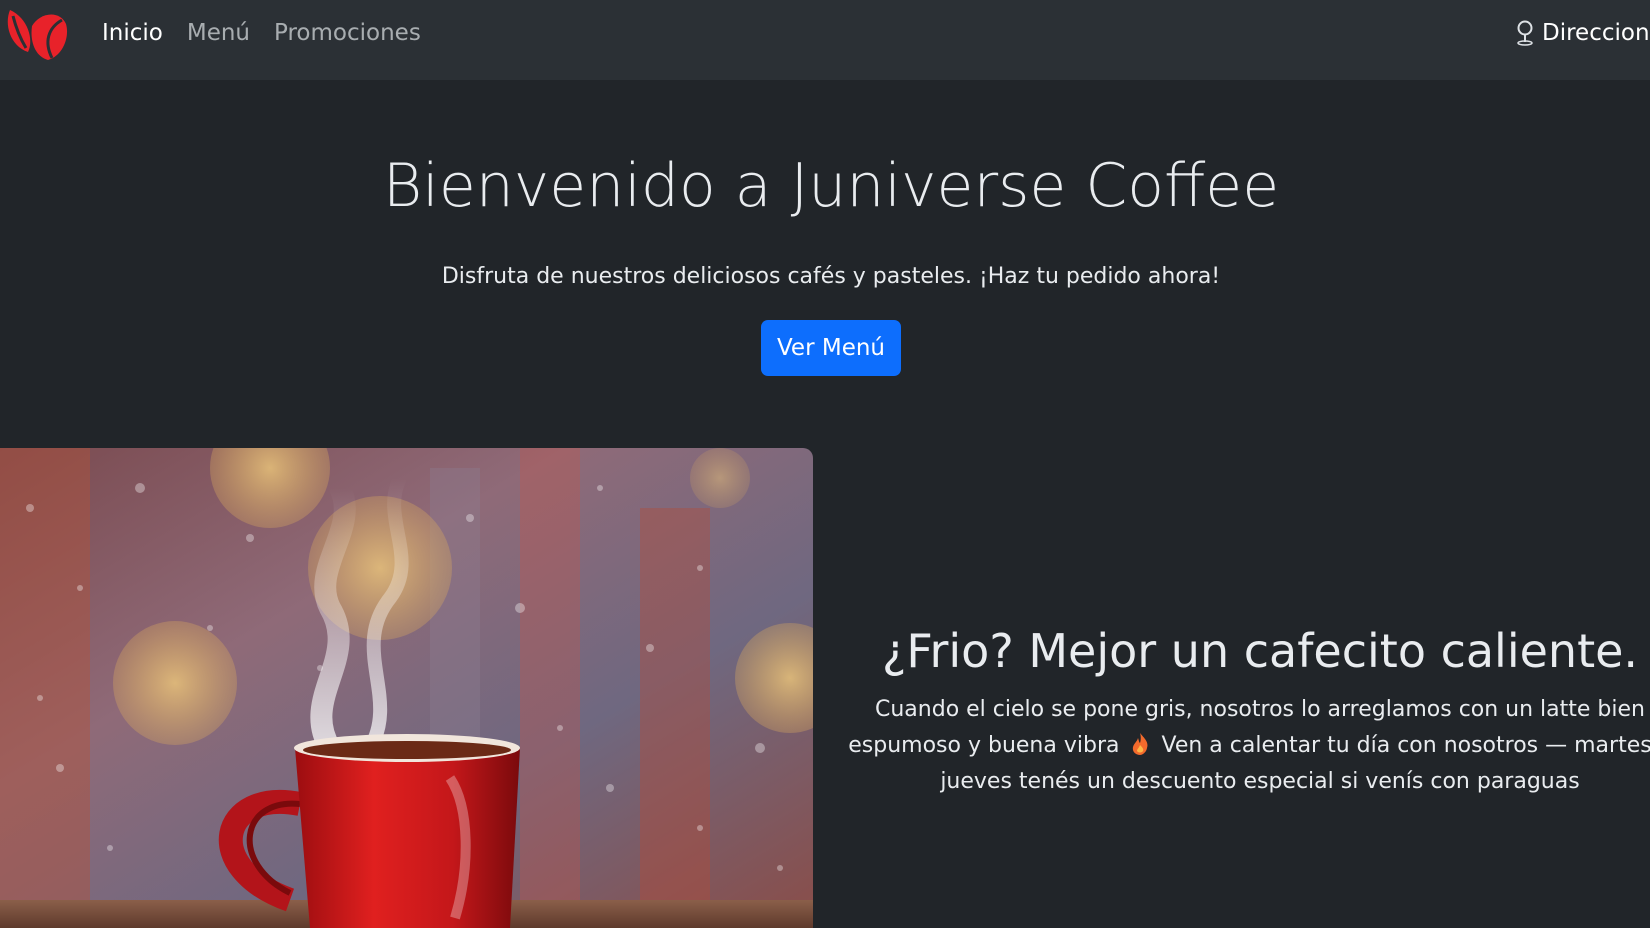 This screenshot has height=928, width=1650. Describe the element at coordinates (218, 33) in the screenshot. I see `nav-link-menu: Menú` at that location.